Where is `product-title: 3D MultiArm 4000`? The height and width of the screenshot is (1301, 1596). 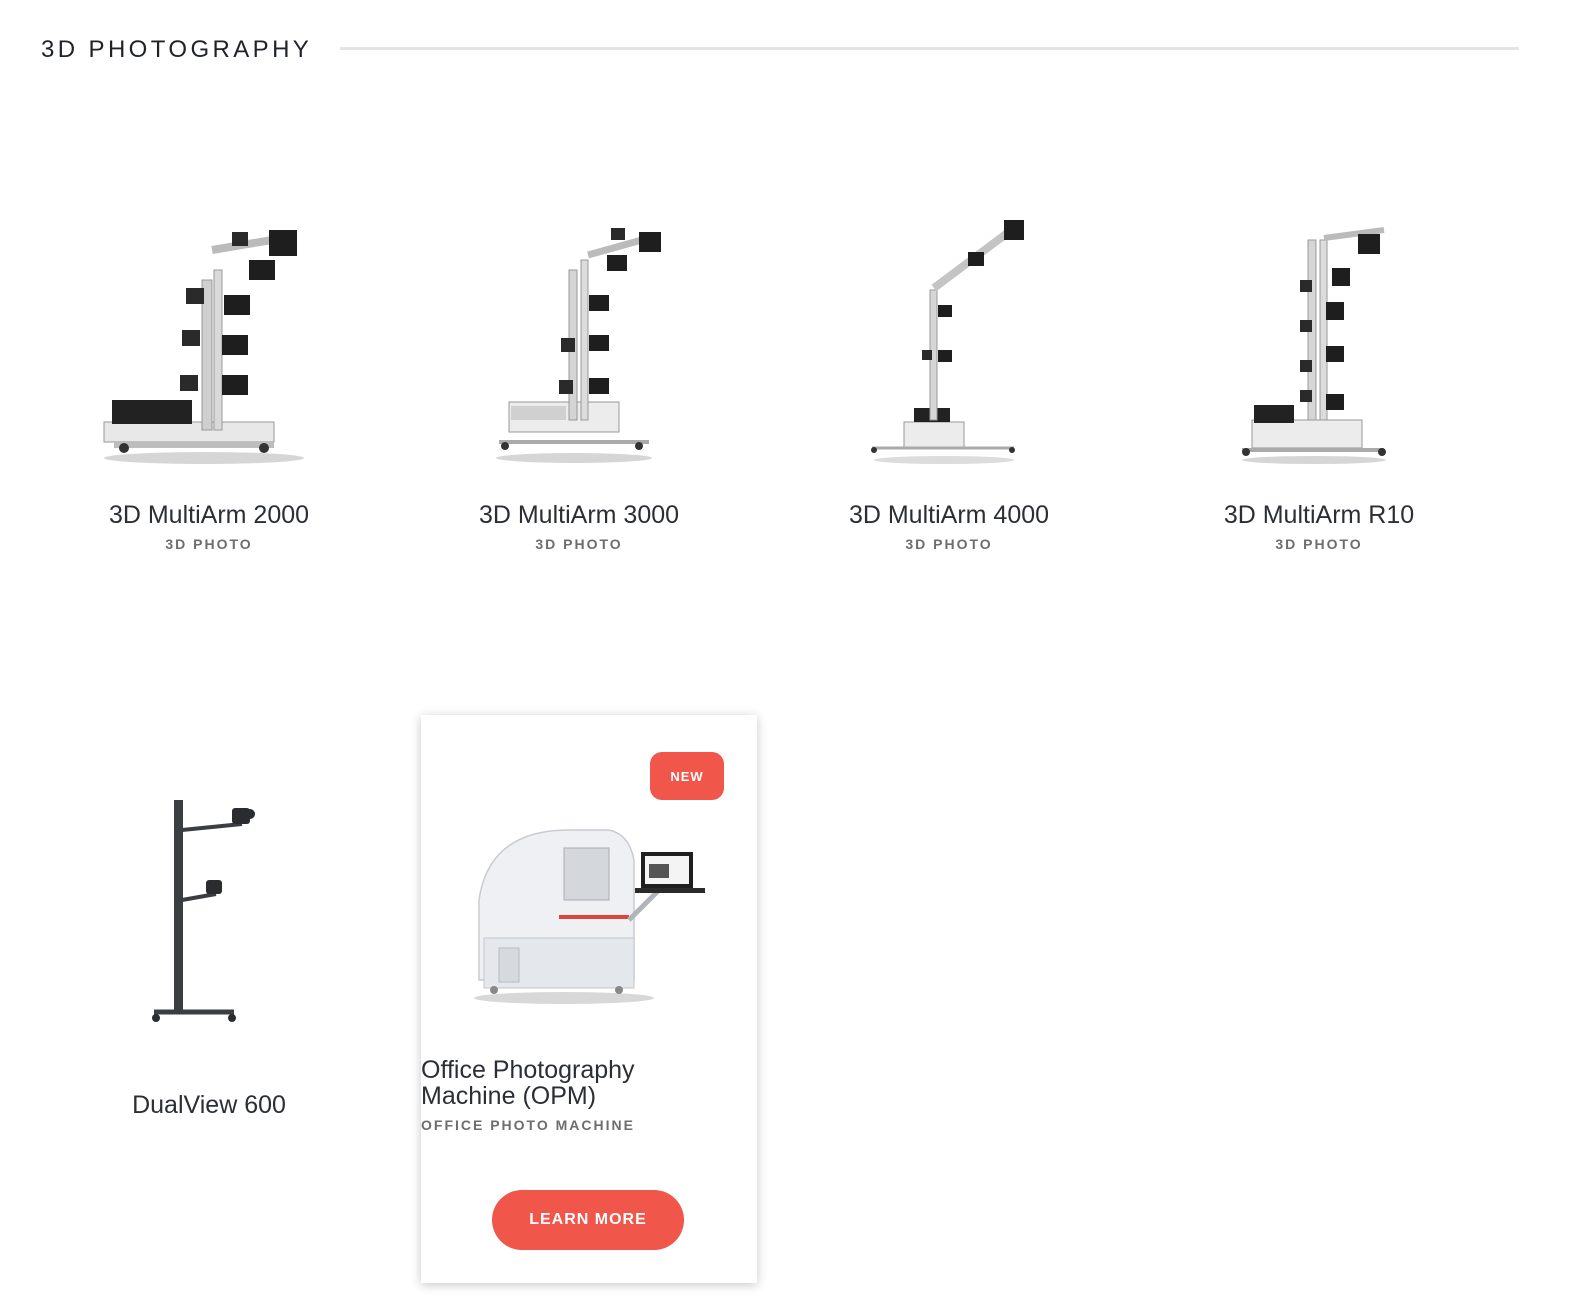 product-title: 3D MultiArm 4000 is located at coordinates (949, 515).